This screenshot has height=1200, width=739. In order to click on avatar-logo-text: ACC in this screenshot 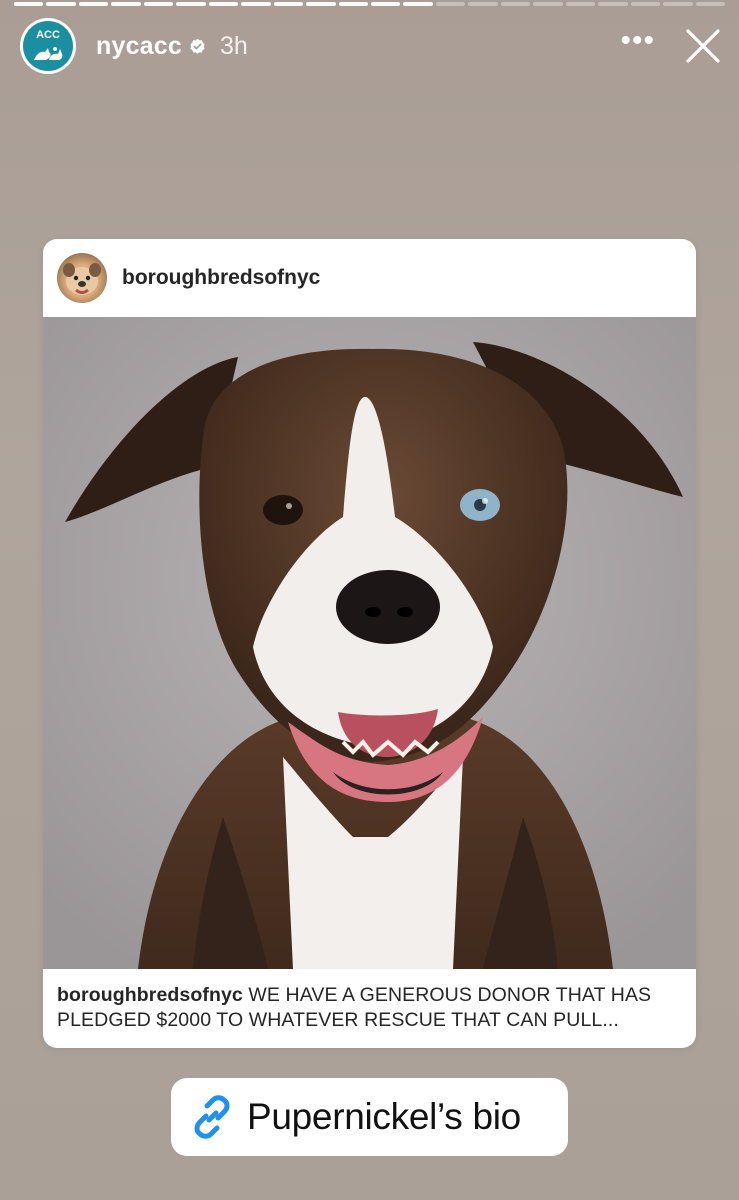, I will do `click(48, 34)`.